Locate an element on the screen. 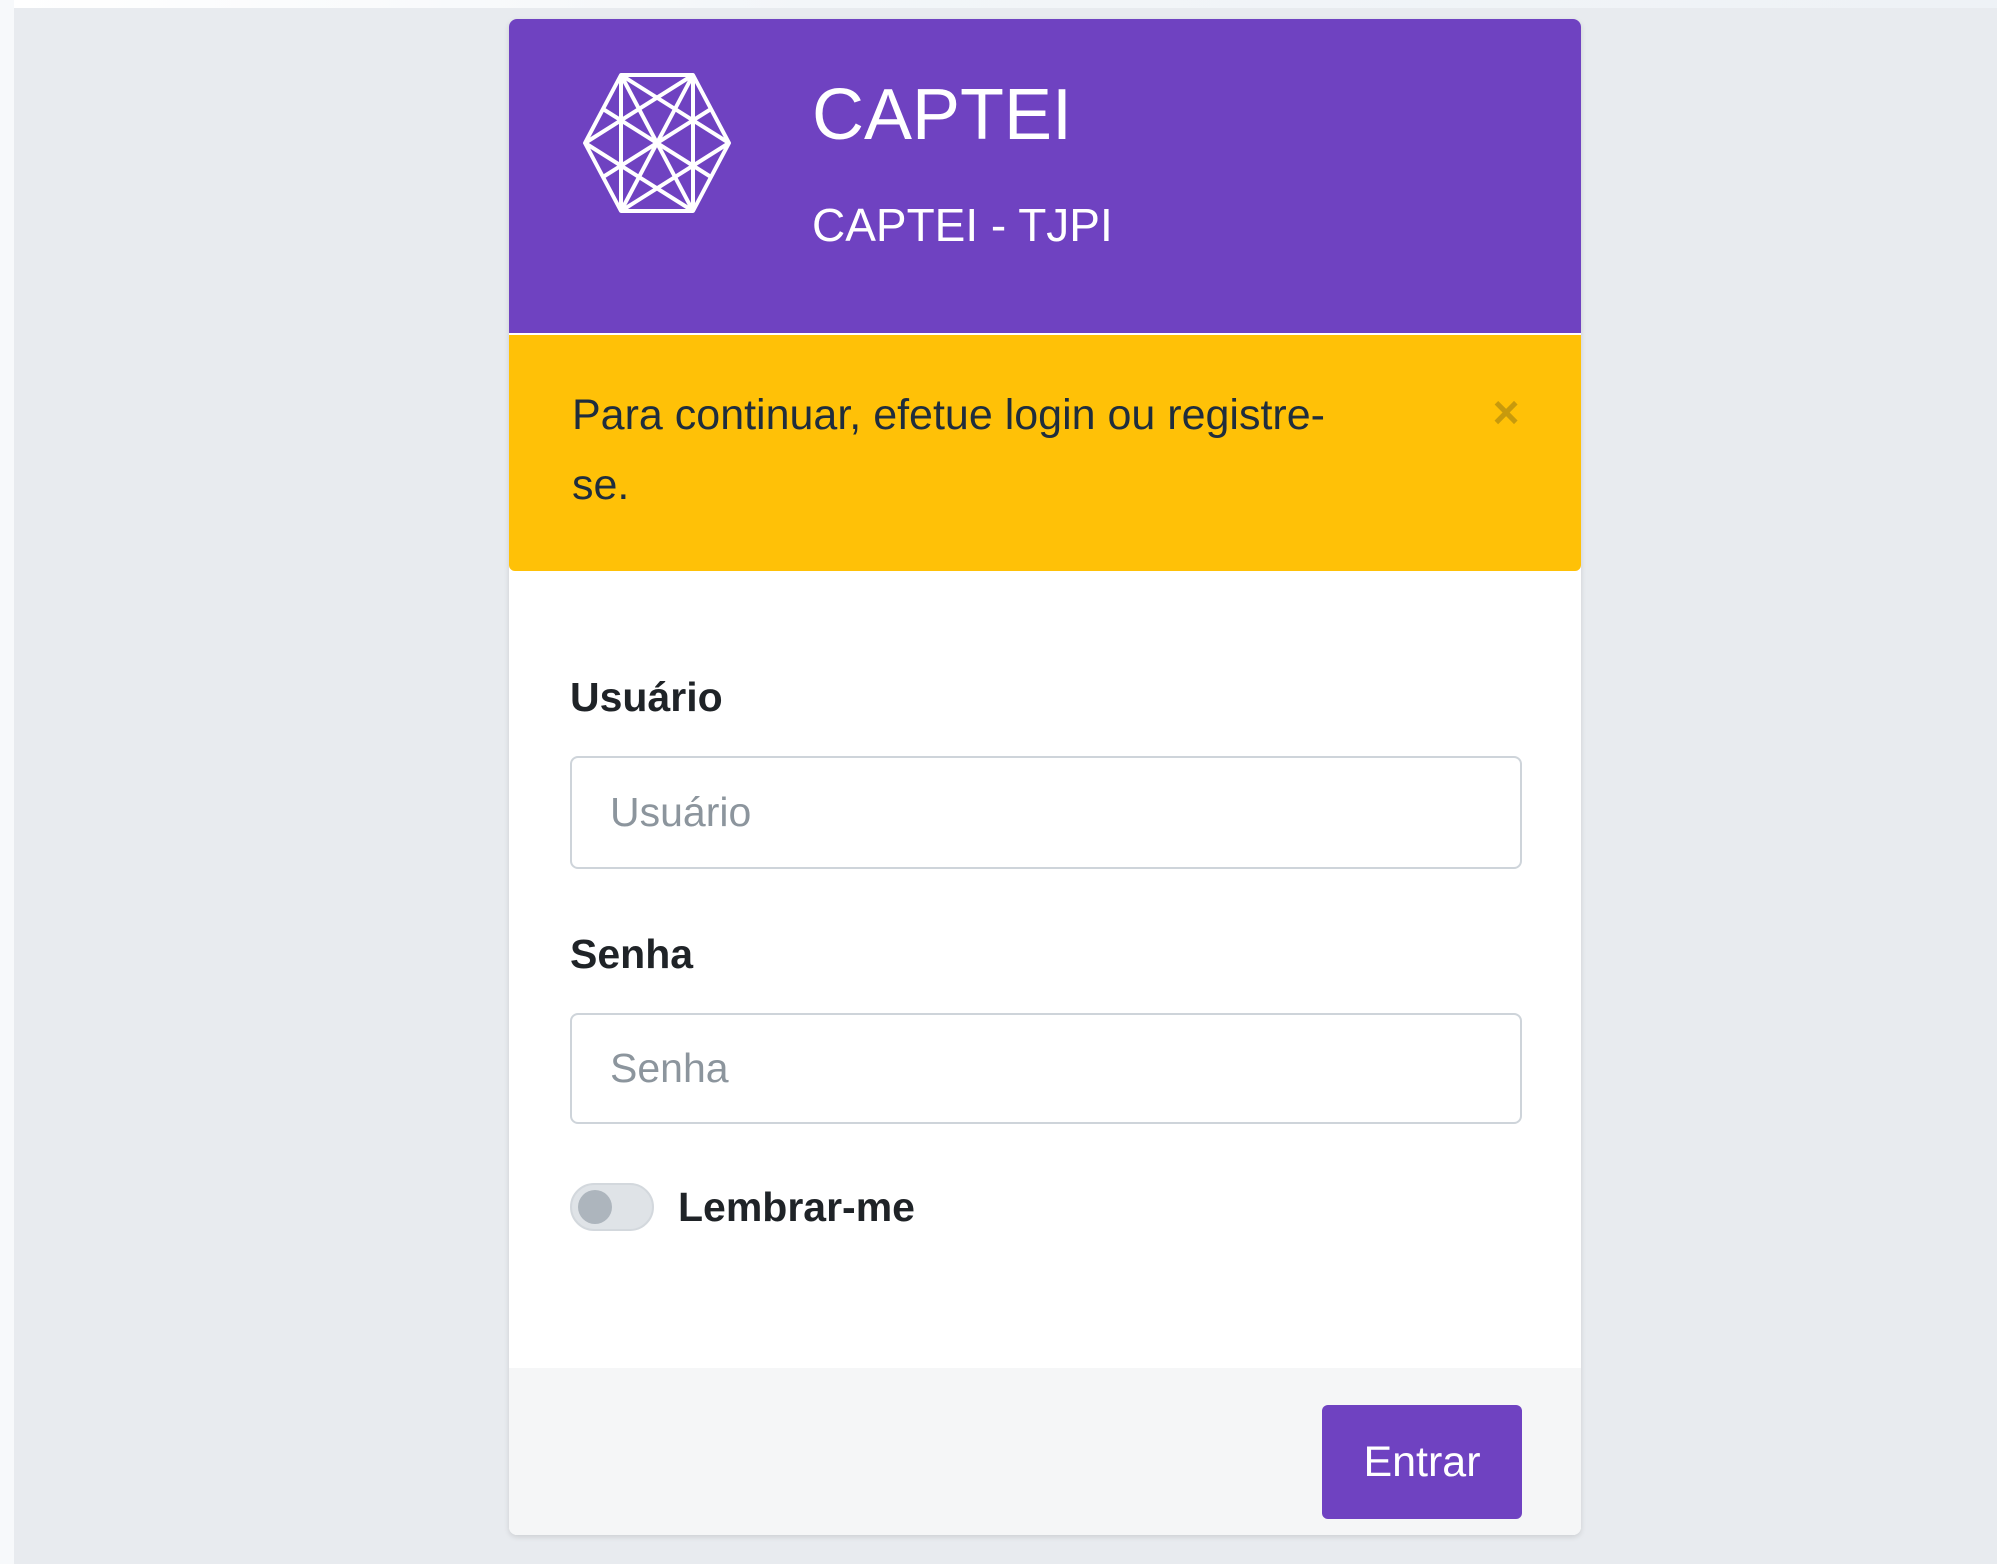 The image size is (1997, 1564). username-label: Usuário is located at coordinates (646, 697).